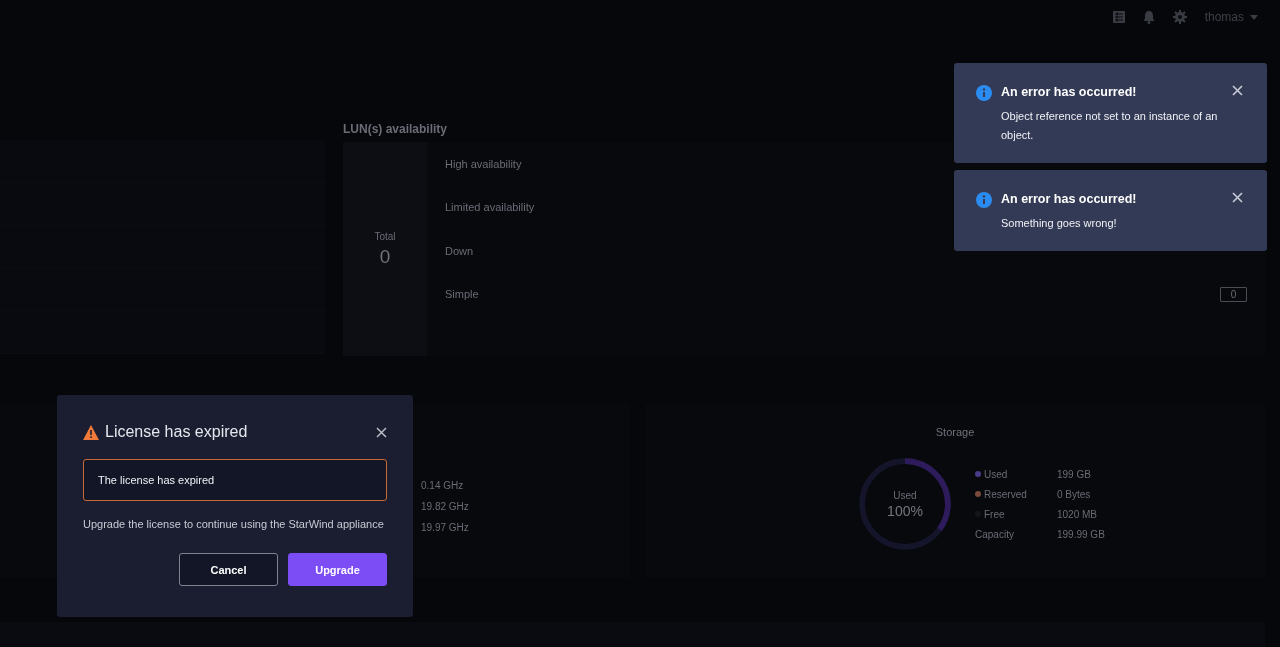  I want to click on total-value: 0, so click(385, 256).